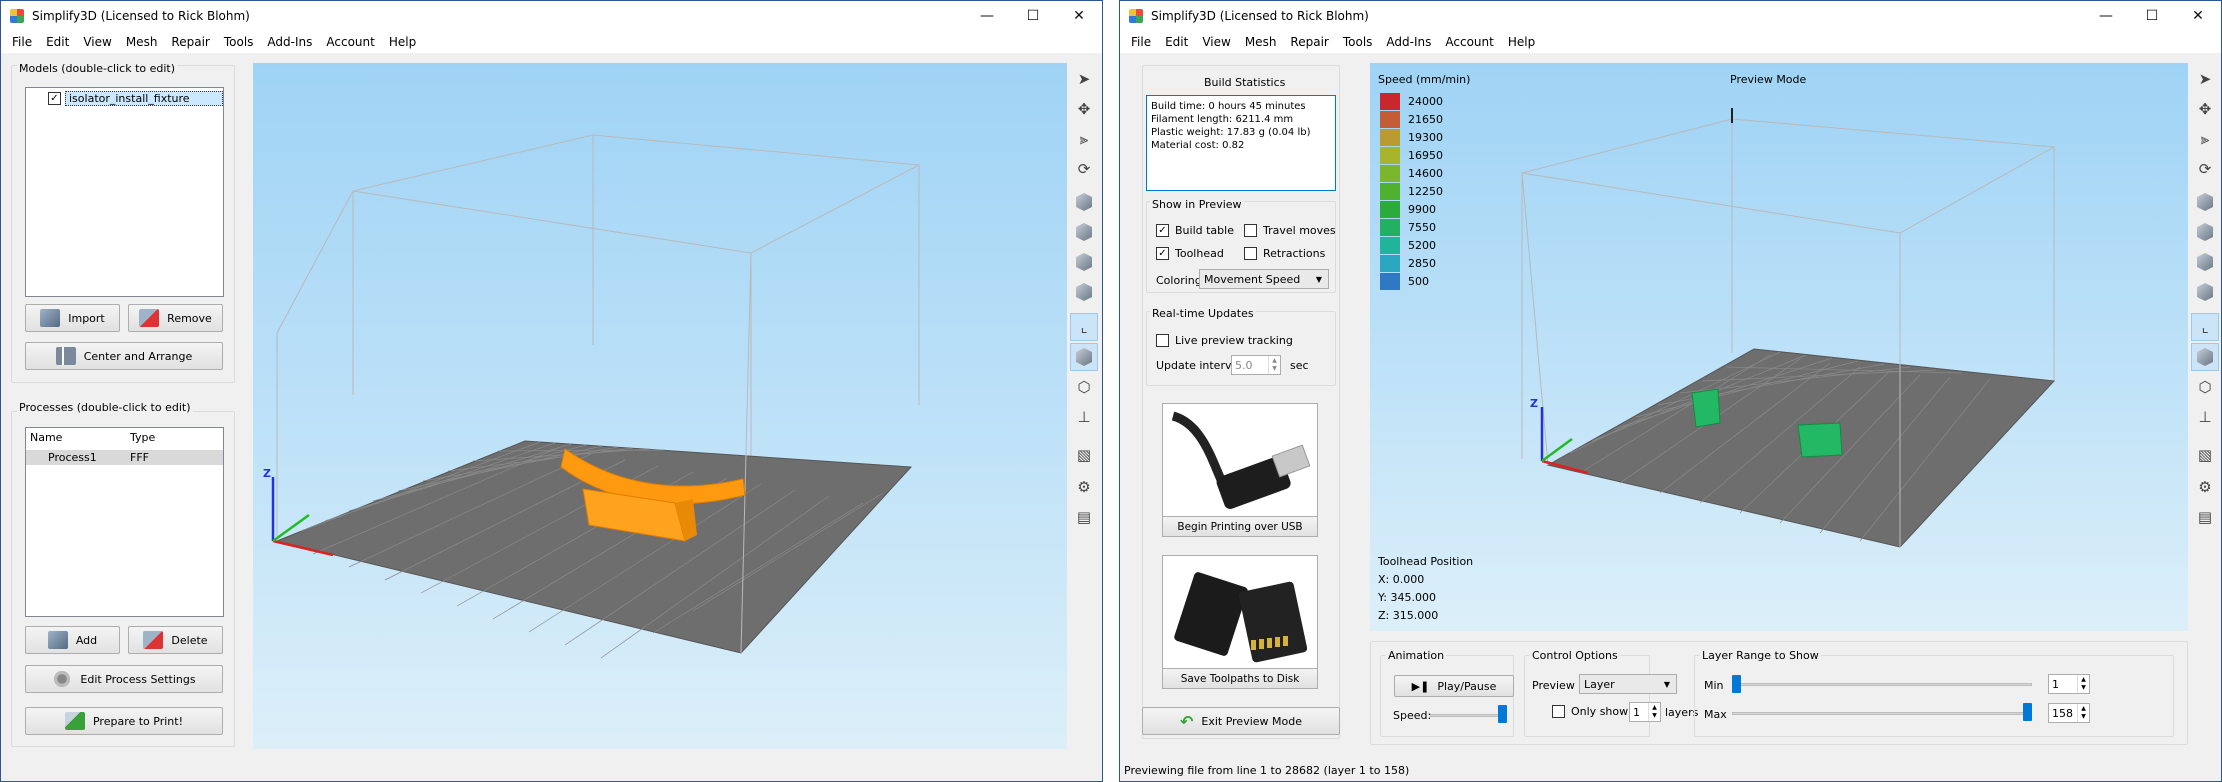  What do you see at coordinates (1240, 622) in the screenshot?
I see `save-toolpaths-button: Save Toolpaths to Disk` at bounding box center [1240, 622].